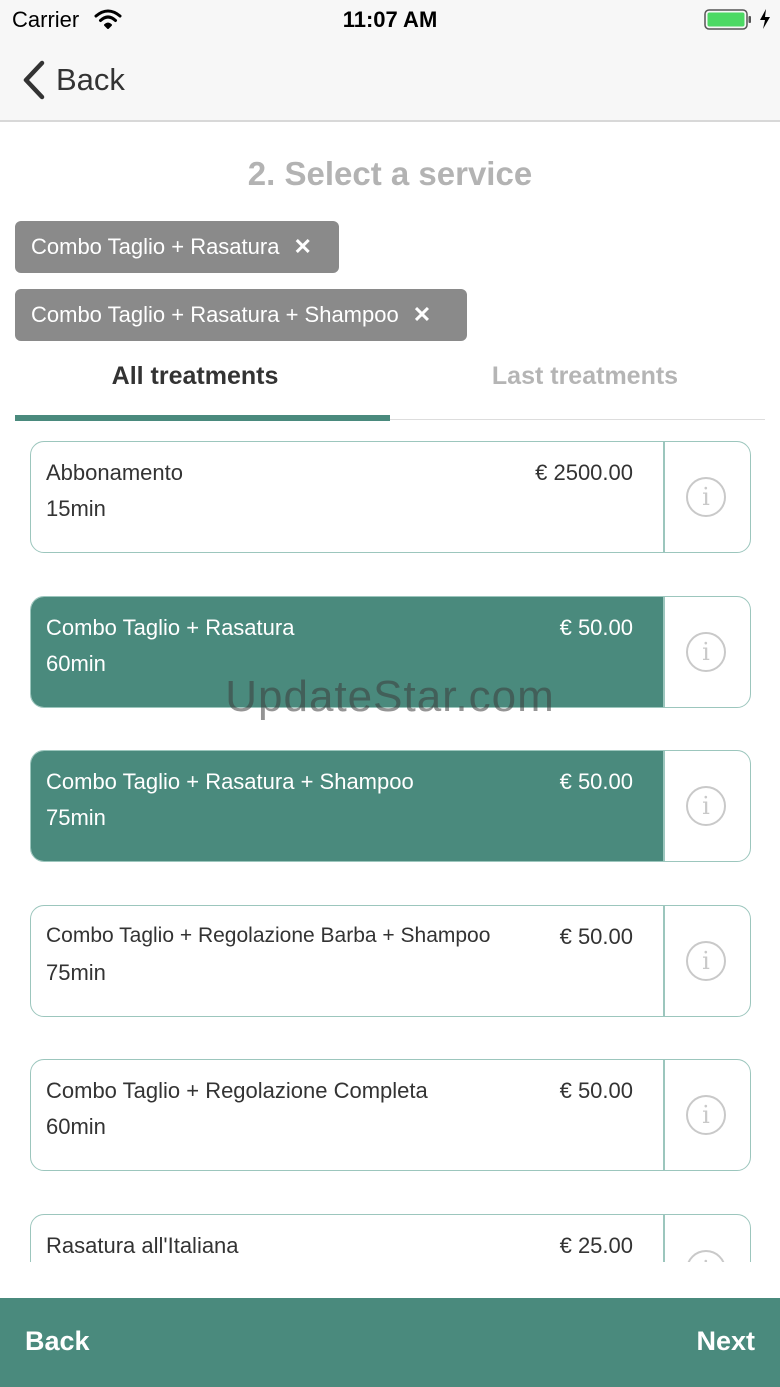 The width and height of the screenshot is (780, 1387). I want to click on service-select-area: Rasatura all'Italiana € 25.00, so click(347, 1238).